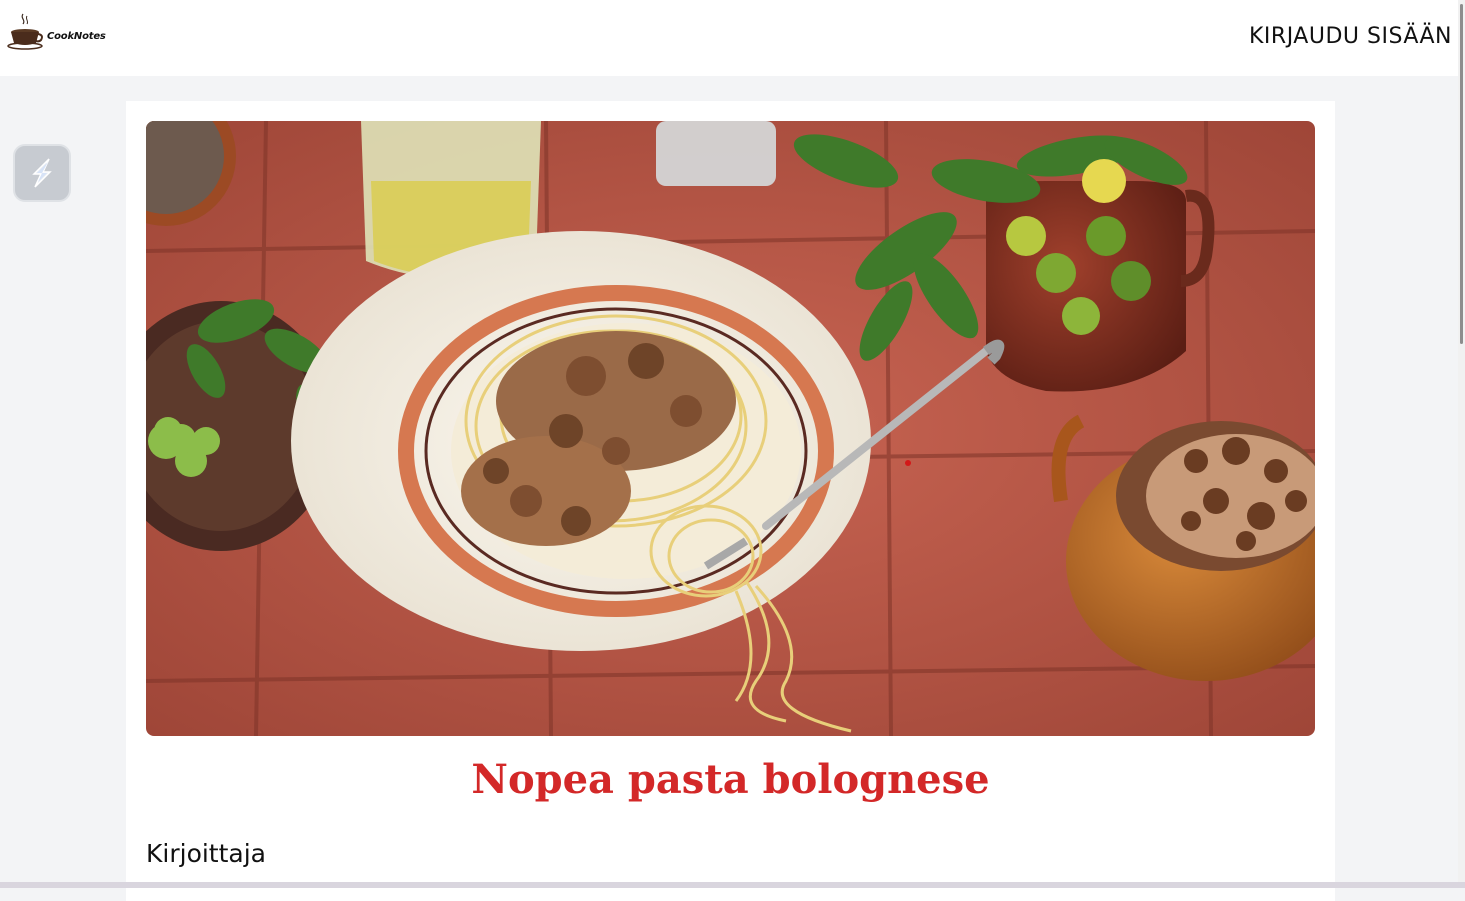 The image size is (1465, 901). What do you see at coordinates (25, 31) in the screenshot?
I see `coffee-cup-icon` at bounding box center [25, 31].